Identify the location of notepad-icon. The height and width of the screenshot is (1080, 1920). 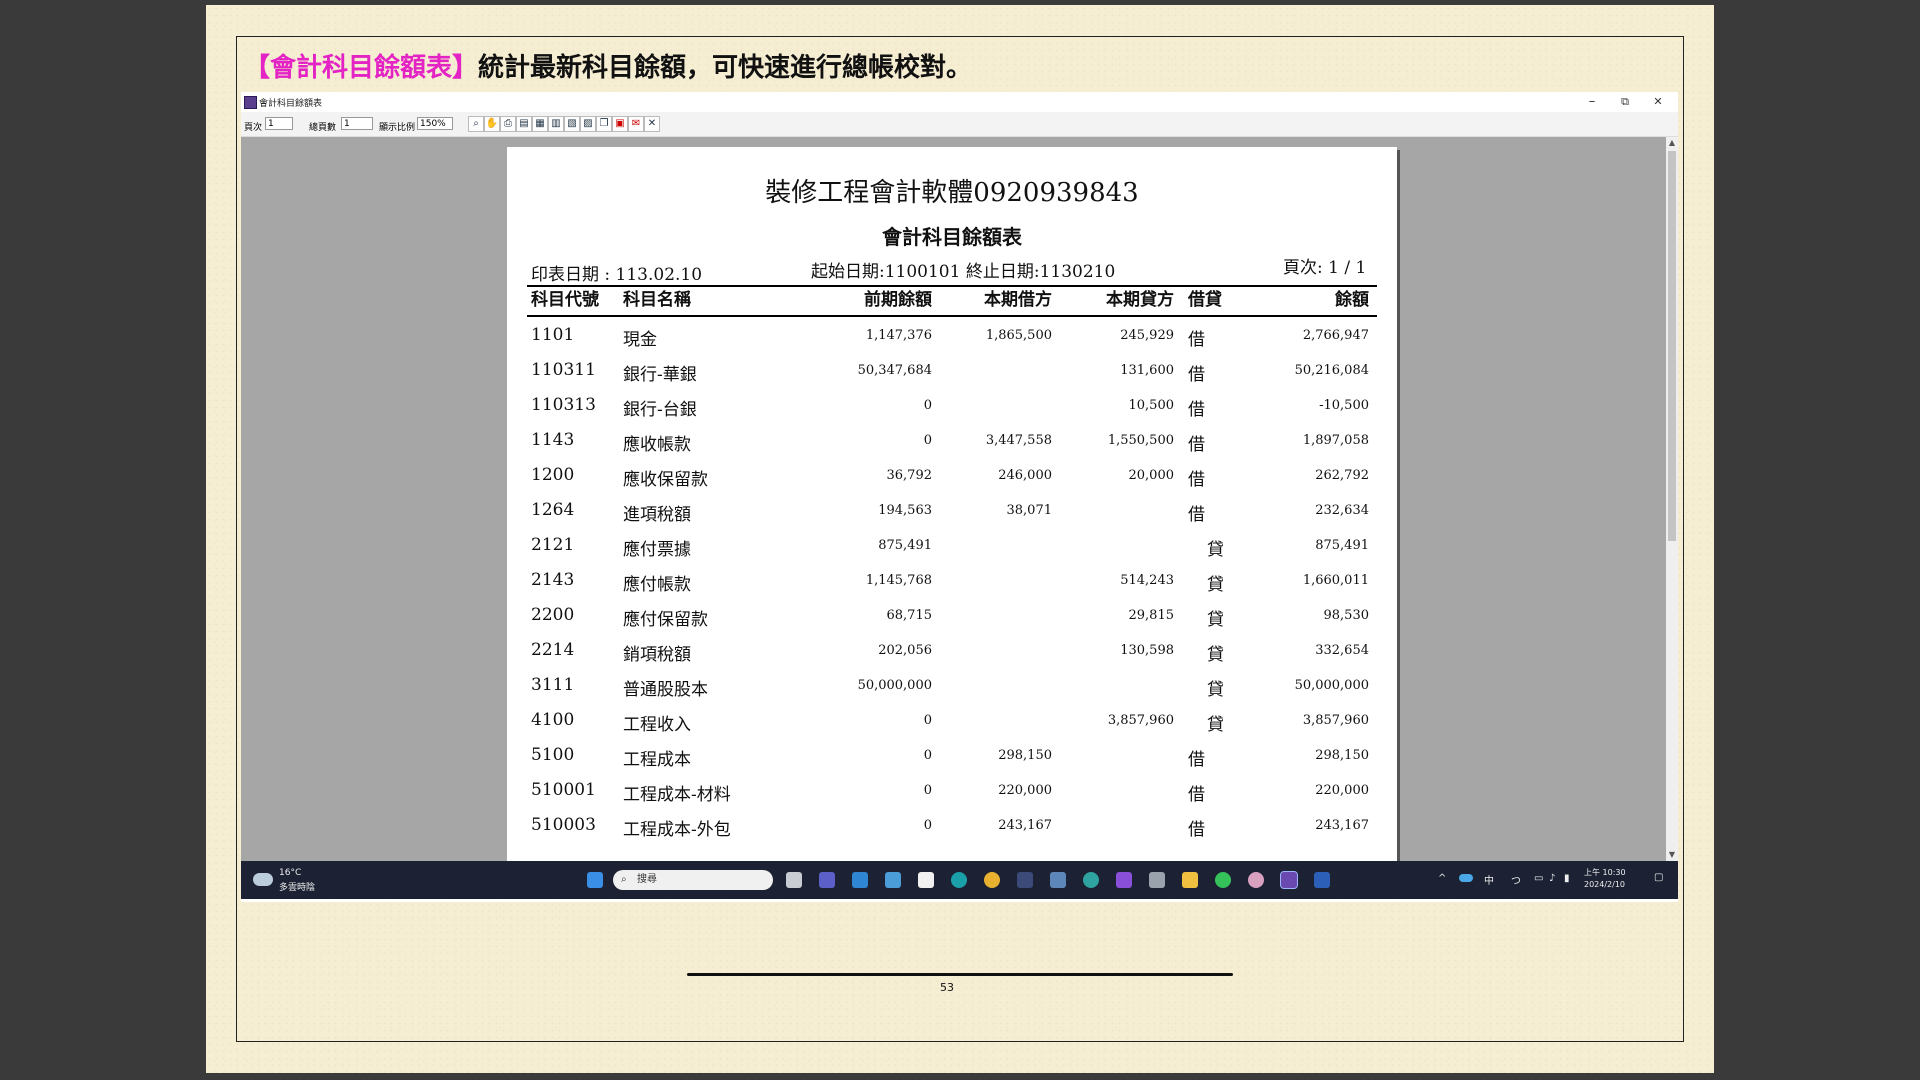
(860, 880).